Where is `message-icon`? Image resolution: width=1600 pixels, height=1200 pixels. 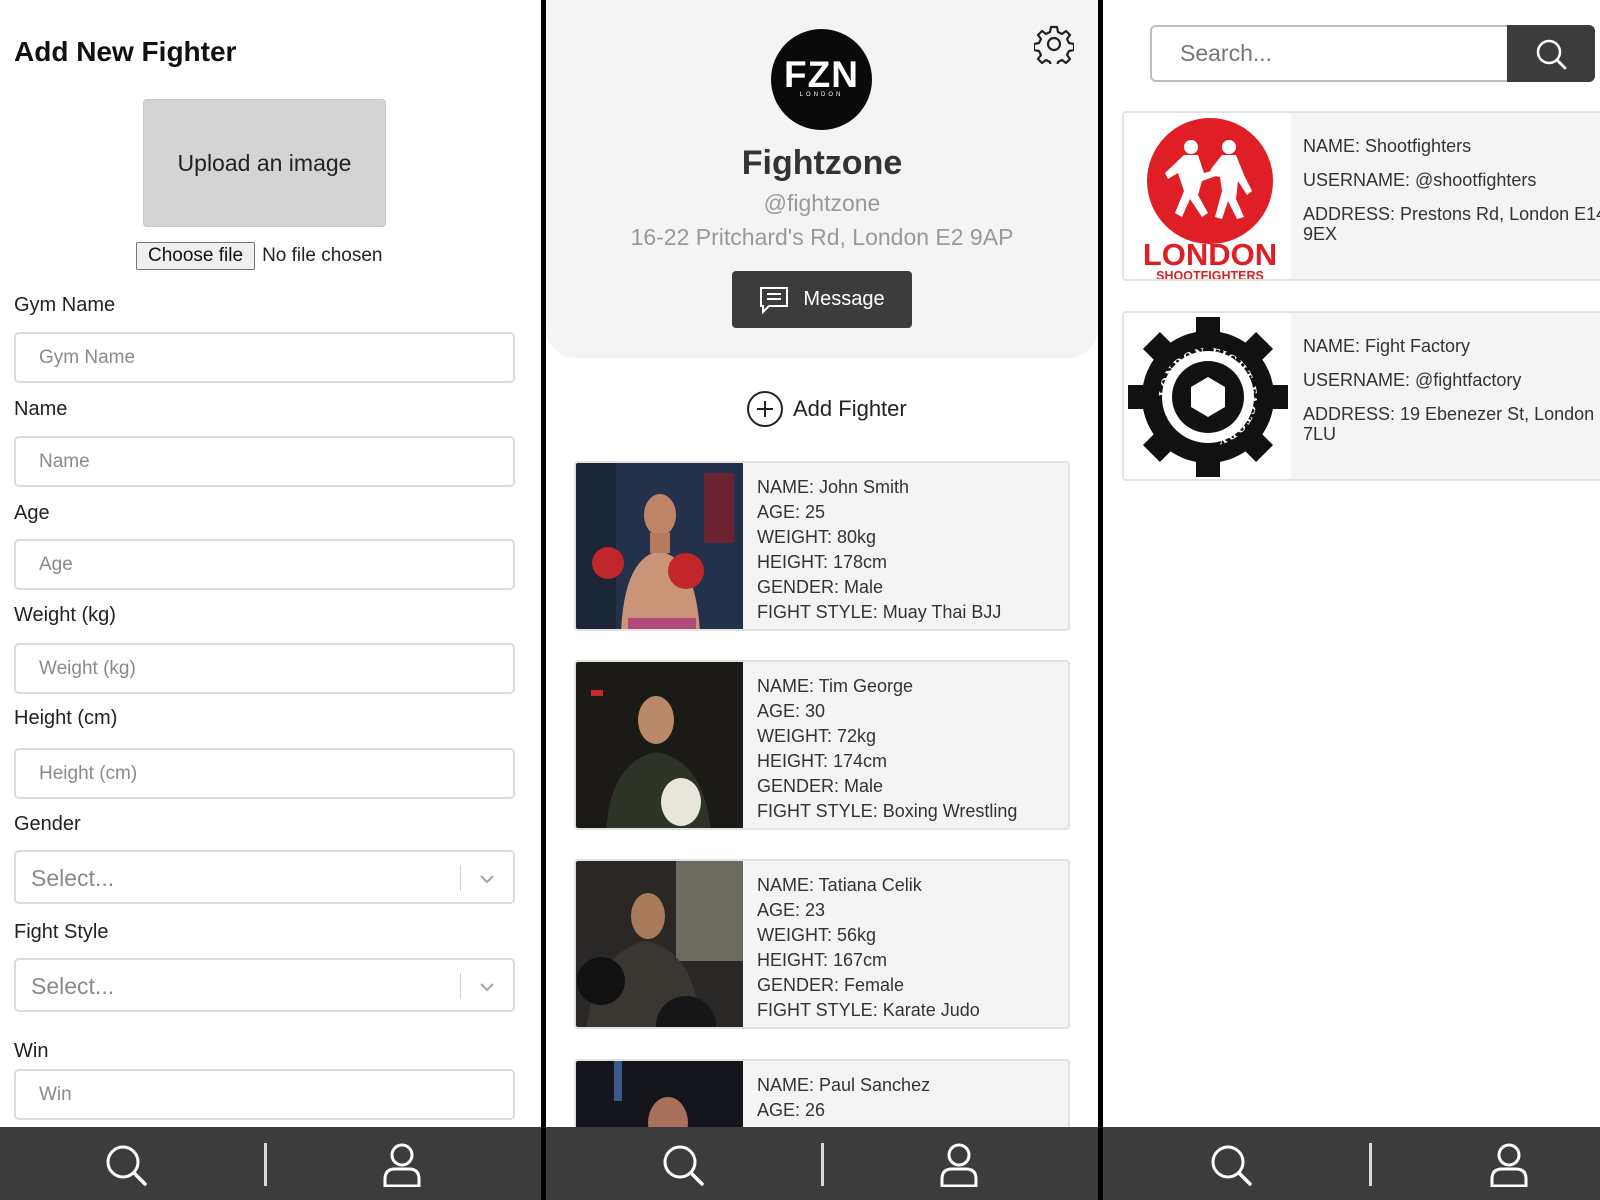
message-icon is located at coordinates (774, 300).